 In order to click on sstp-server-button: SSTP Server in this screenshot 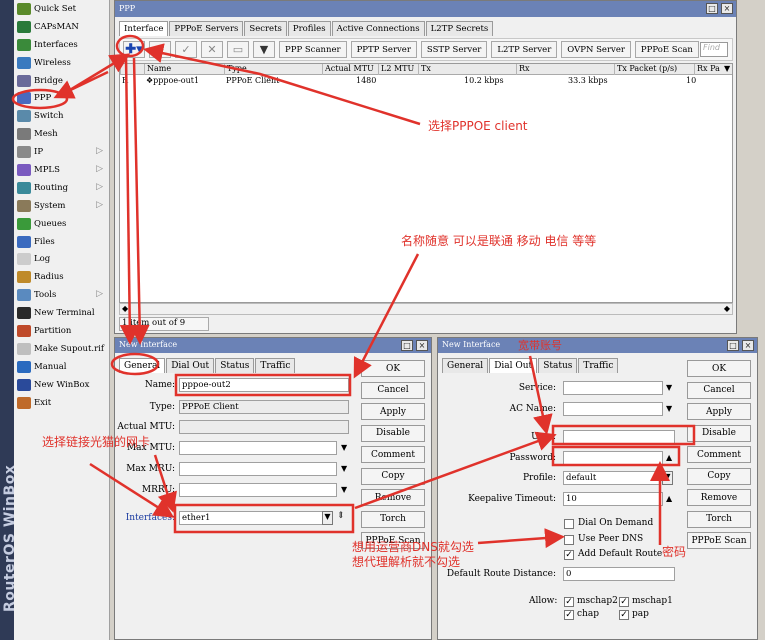, I will do `click(454, 49)`.